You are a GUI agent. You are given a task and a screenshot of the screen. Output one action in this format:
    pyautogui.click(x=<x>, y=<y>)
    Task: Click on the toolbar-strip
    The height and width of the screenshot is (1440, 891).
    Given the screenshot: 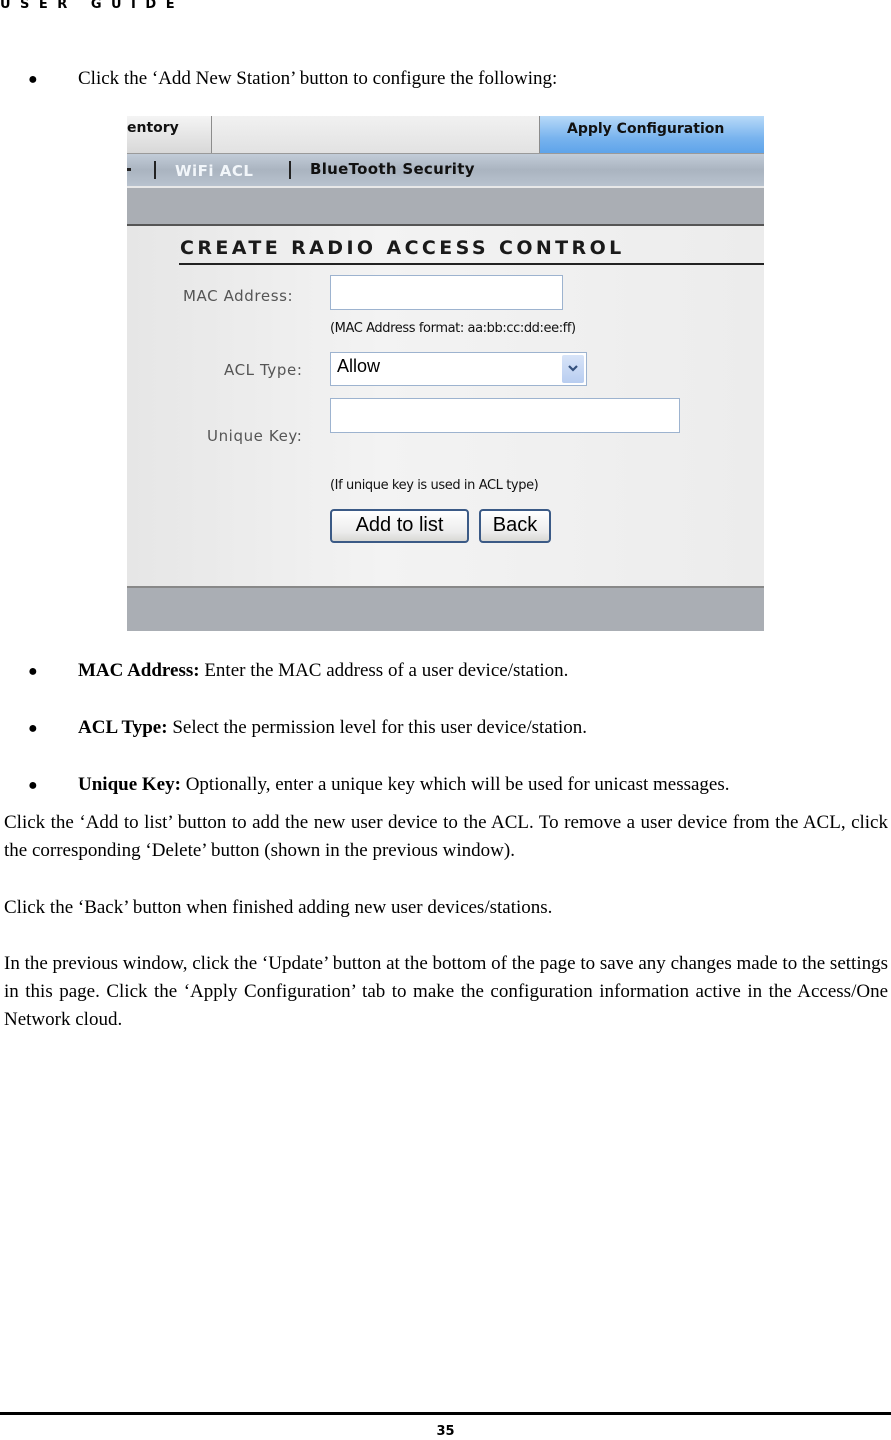 What is the action you would take?
    pyautogui.click(x=445, y=207)
    